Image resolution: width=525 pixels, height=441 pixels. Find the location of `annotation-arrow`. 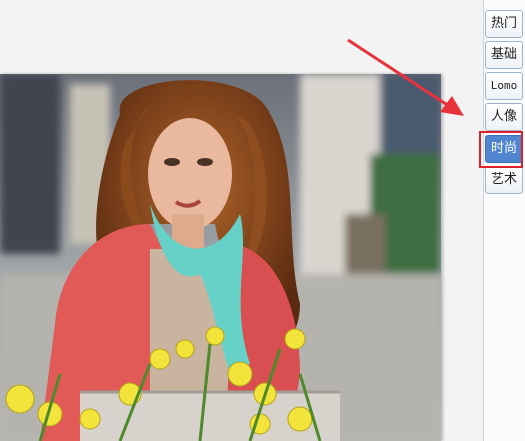

annotation-arrow is located at coordinates (405, 77).